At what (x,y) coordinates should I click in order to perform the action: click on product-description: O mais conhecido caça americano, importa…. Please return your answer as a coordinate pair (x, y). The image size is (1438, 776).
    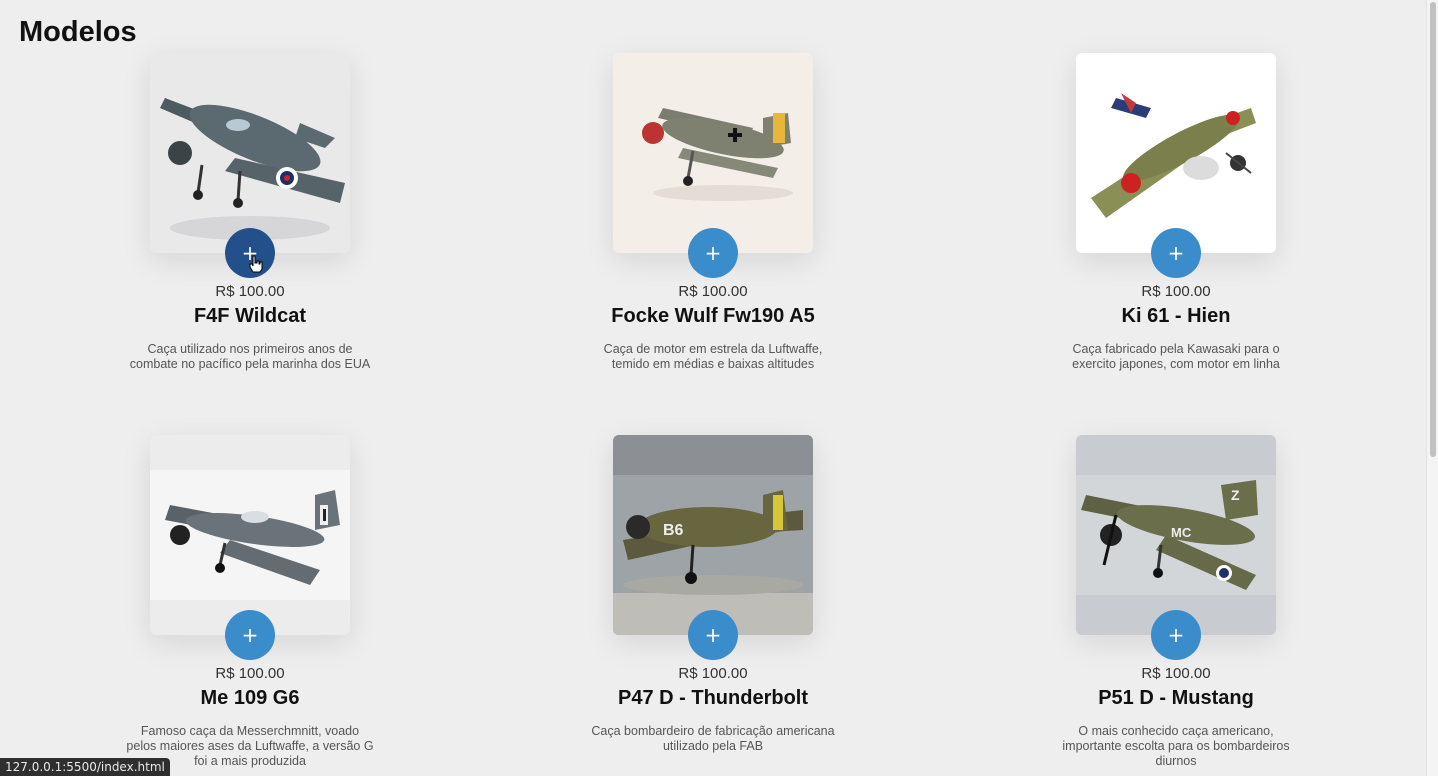
    Looking at the image, I should click on (1176, 746).